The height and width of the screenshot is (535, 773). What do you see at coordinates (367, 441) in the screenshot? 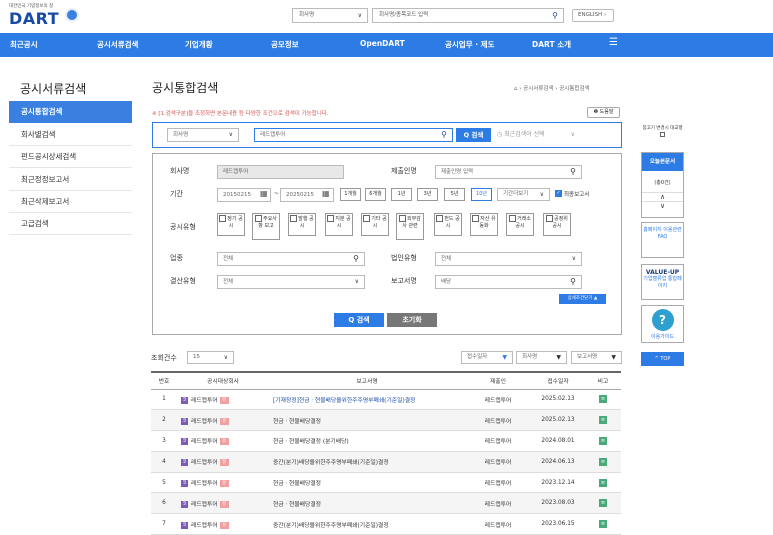
I see `row-report: 현금ㆍ현물배당결정 (분기배당)` at bounding box center [367, 441].